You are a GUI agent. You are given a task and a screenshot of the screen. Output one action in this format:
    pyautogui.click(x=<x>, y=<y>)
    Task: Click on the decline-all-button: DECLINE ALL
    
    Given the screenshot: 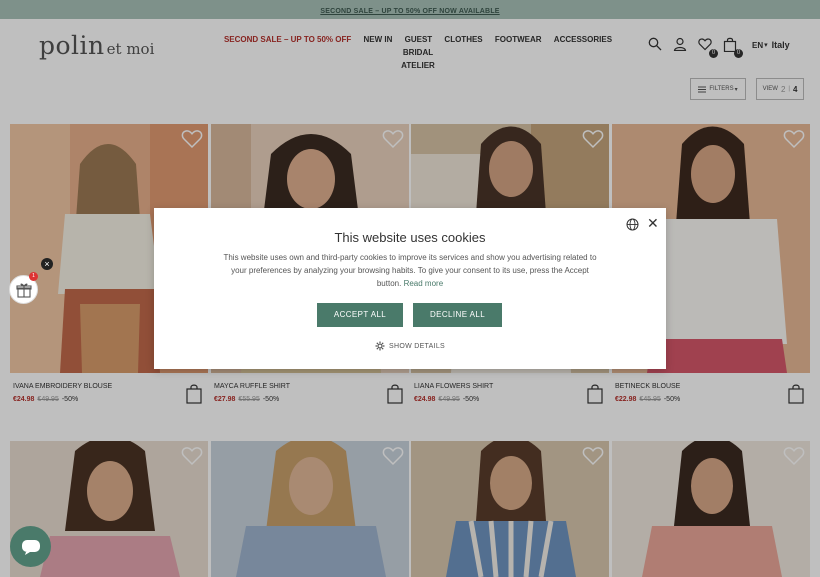 What is the action you would take?
    pyautogui.click(x=457, y=315)
    